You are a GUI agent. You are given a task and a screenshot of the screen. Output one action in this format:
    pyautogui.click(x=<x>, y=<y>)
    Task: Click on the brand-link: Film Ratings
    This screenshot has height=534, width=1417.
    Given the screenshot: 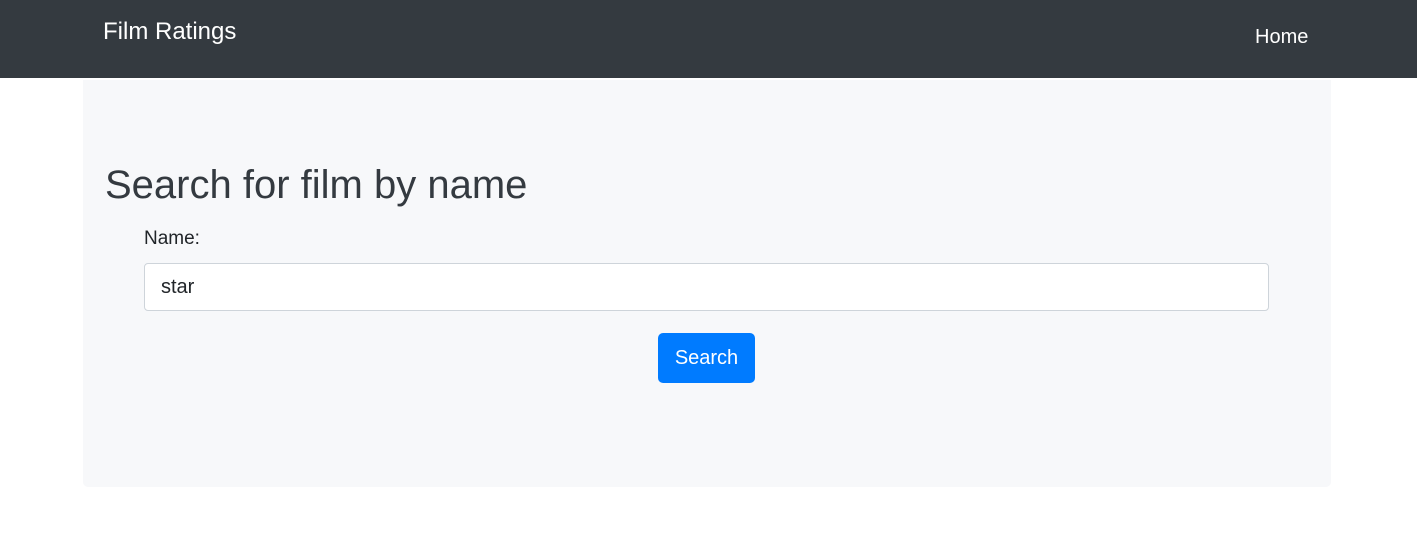 What is the action you would take?
    pyautogui.click(x=169, y=32)
    